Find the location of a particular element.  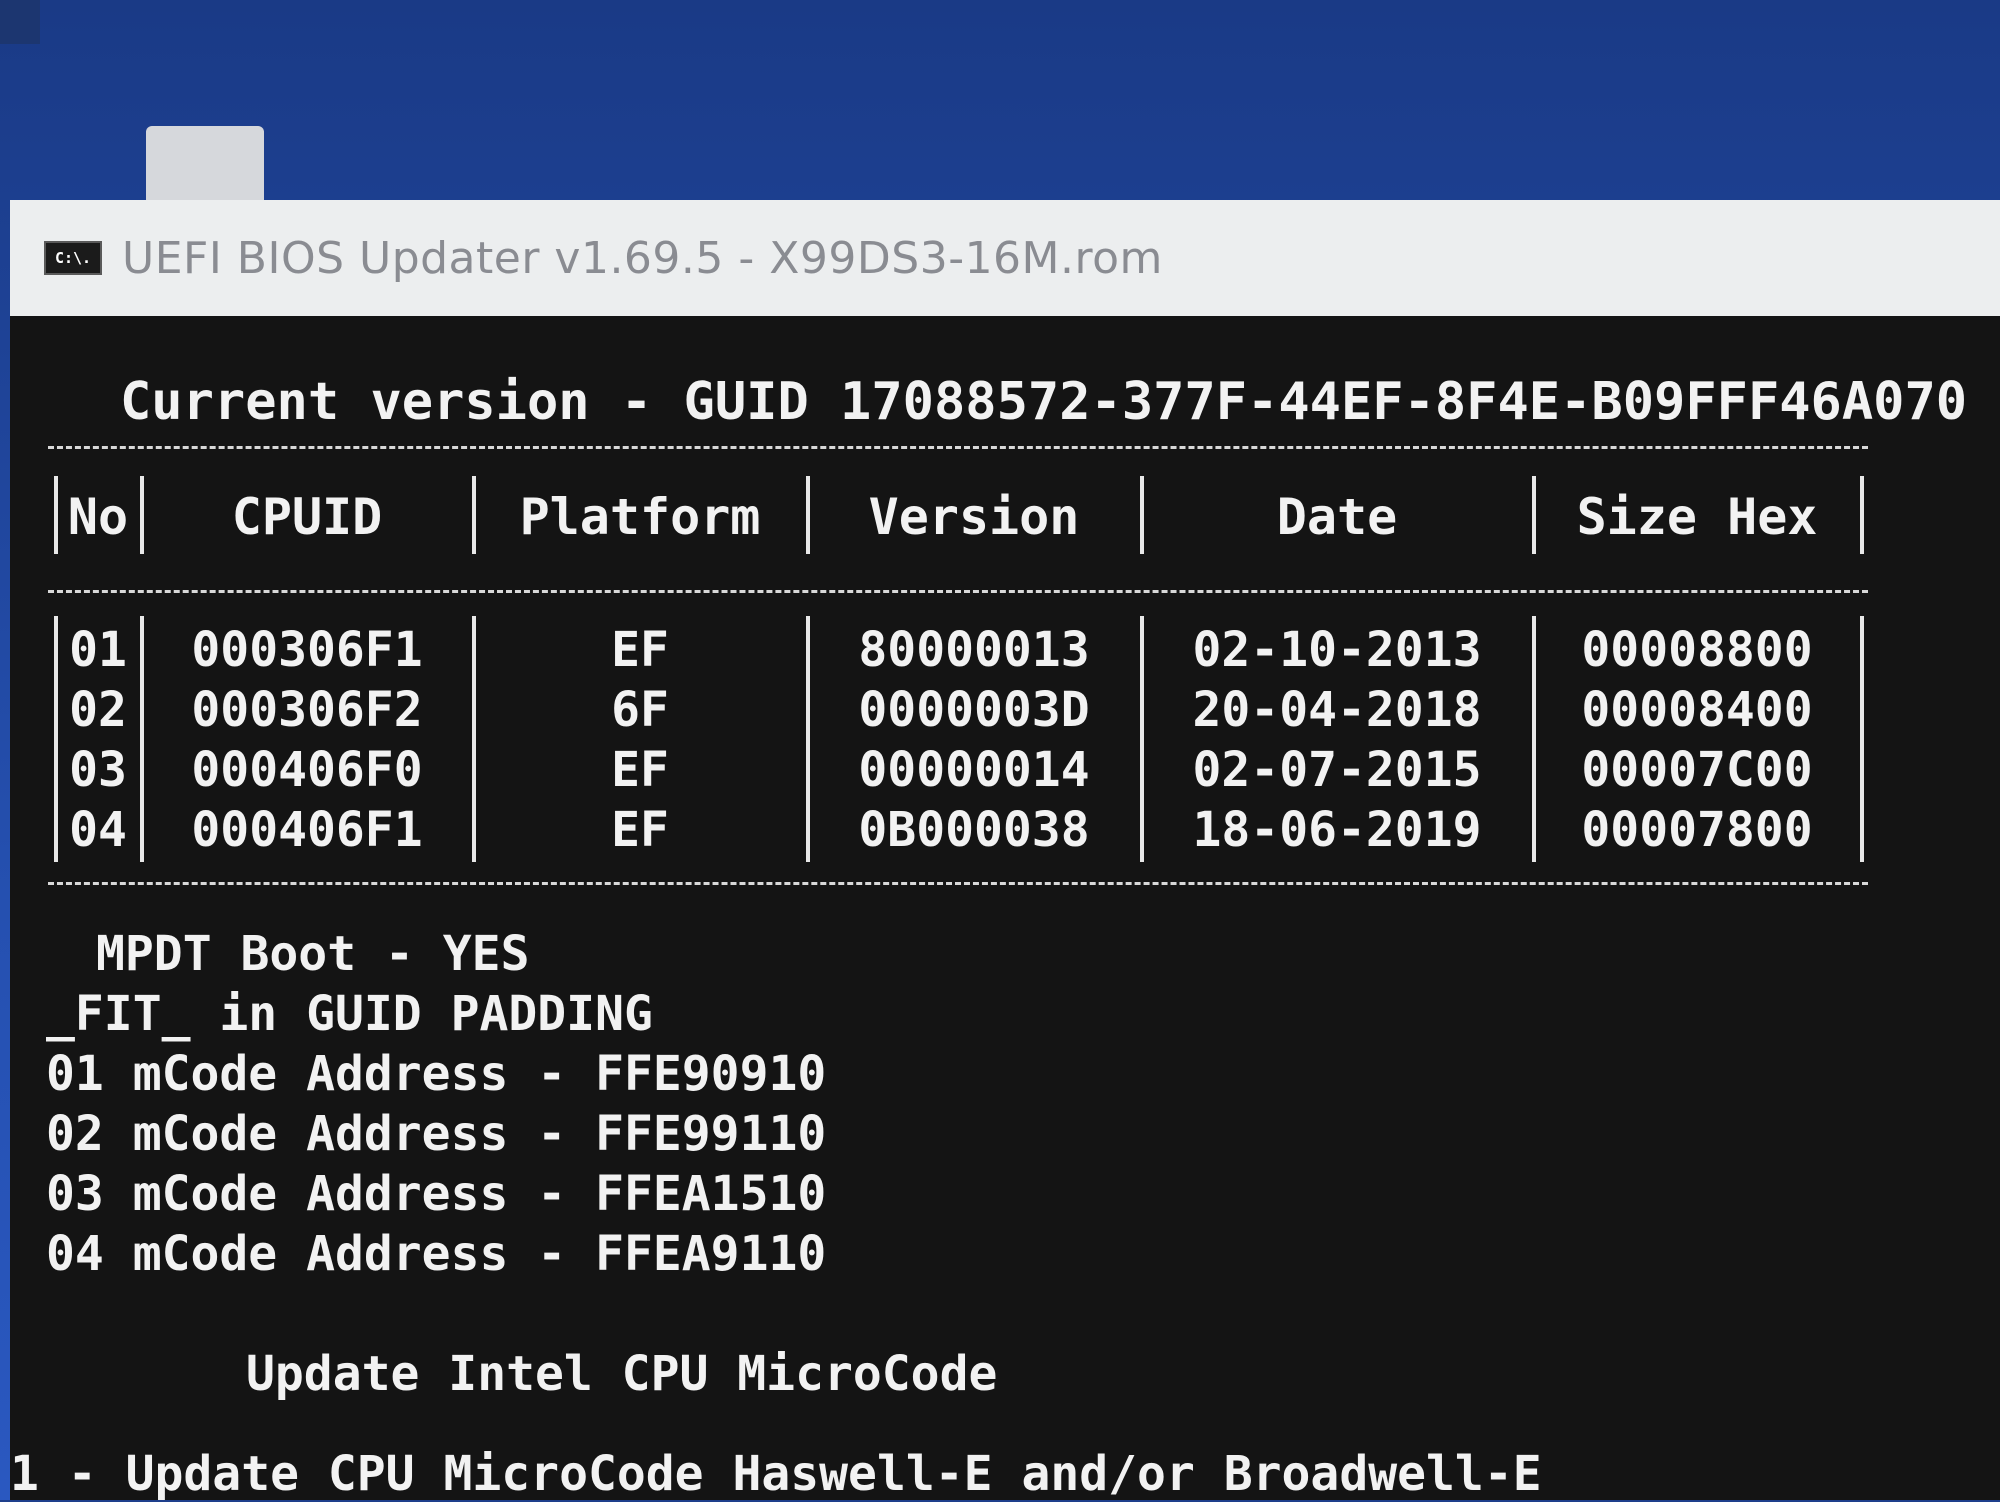

header-date: Date is located at coordinates (1337, 517).